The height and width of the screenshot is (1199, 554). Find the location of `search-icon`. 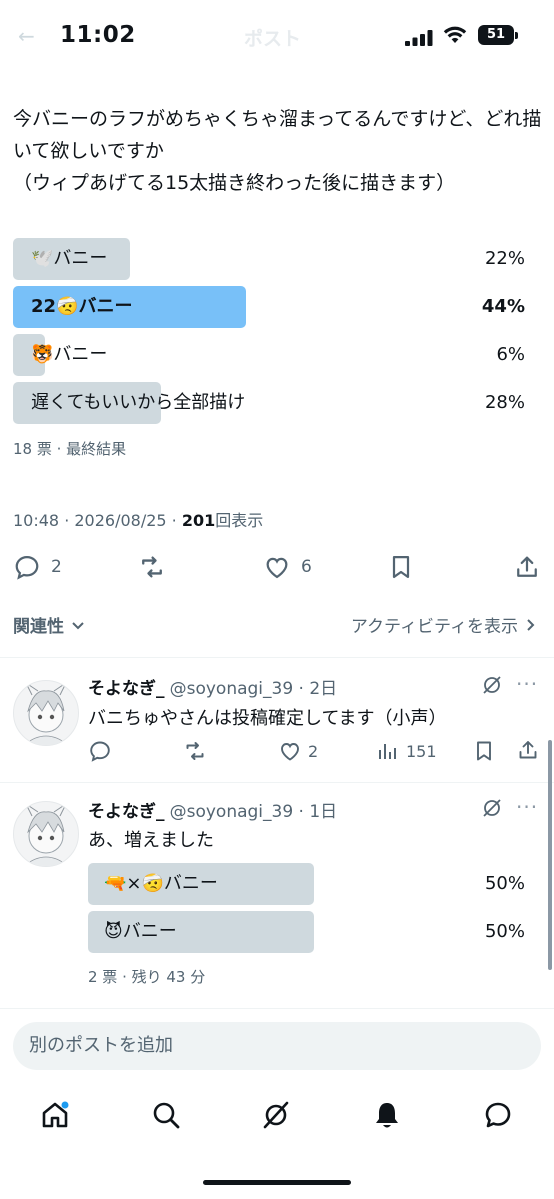

search-icon is located at coordinates (166, 1115).